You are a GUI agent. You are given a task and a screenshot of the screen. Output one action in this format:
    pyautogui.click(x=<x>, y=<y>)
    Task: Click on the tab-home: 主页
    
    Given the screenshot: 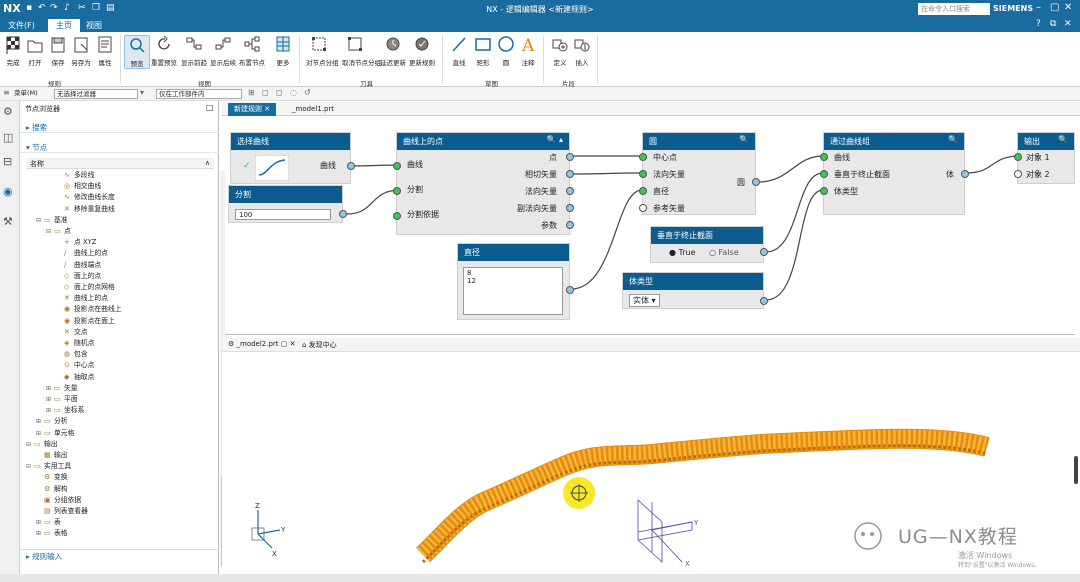 What is the action you would take?
    pyautogui.click(x=64, y=25)
    